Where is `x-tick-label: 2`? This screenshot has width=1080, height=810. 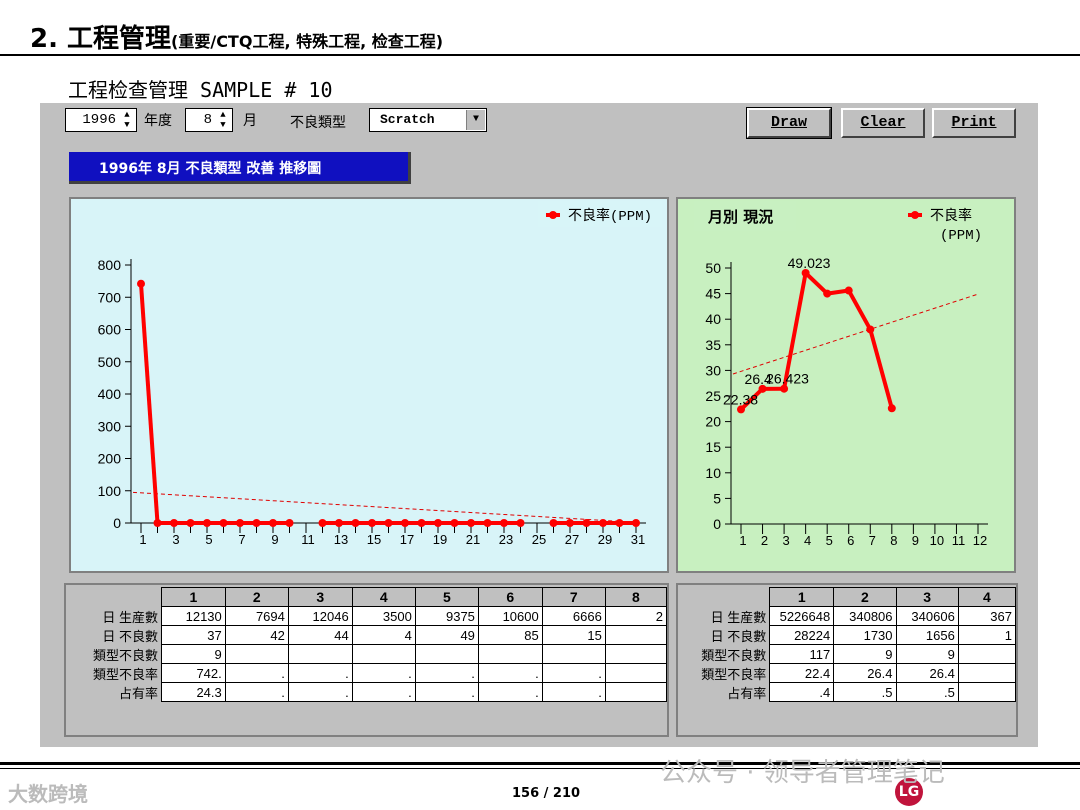
x-tick-label: 2 is located at coordinates (764, 540).